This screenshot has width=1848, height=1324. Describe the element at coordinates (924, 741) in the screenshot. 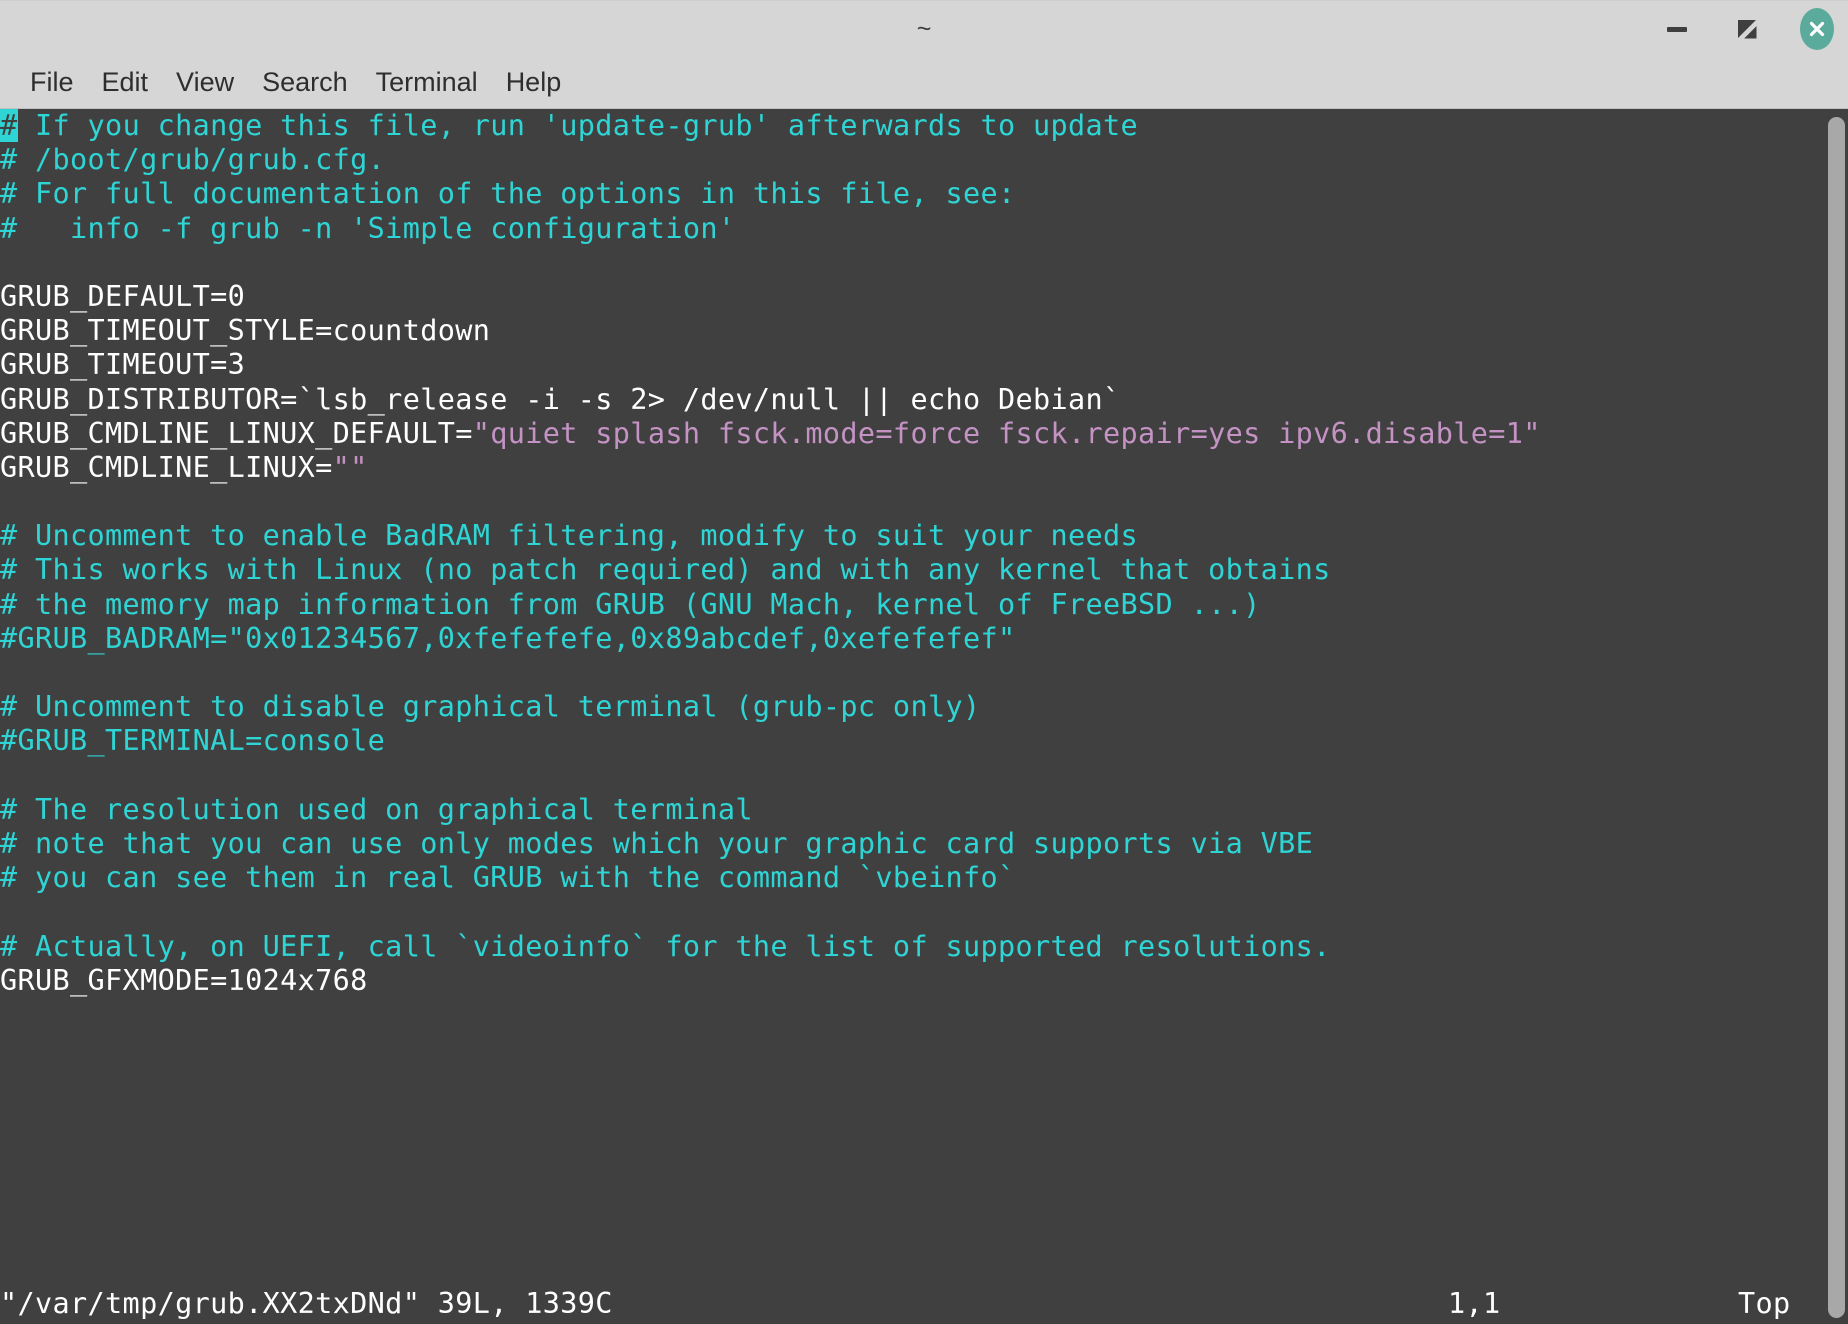

I see `editor-line: #GRUB_TERMINAL=console` at that location.